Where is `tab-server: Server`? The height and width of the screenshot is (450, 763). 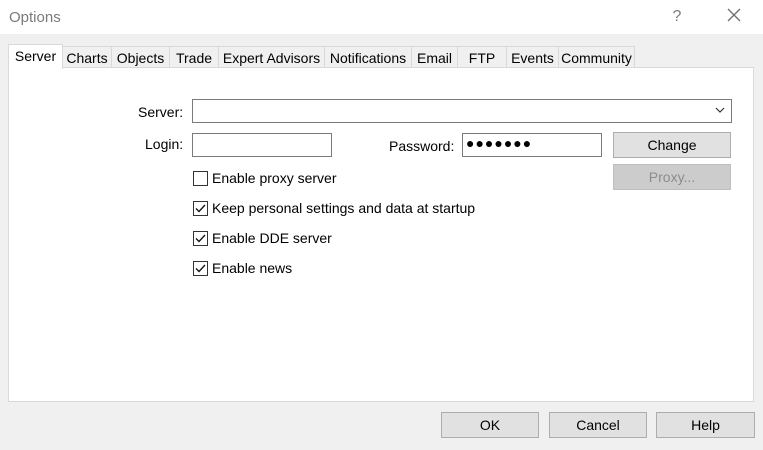 tab-server: Server is located at coordinates (35, 56).